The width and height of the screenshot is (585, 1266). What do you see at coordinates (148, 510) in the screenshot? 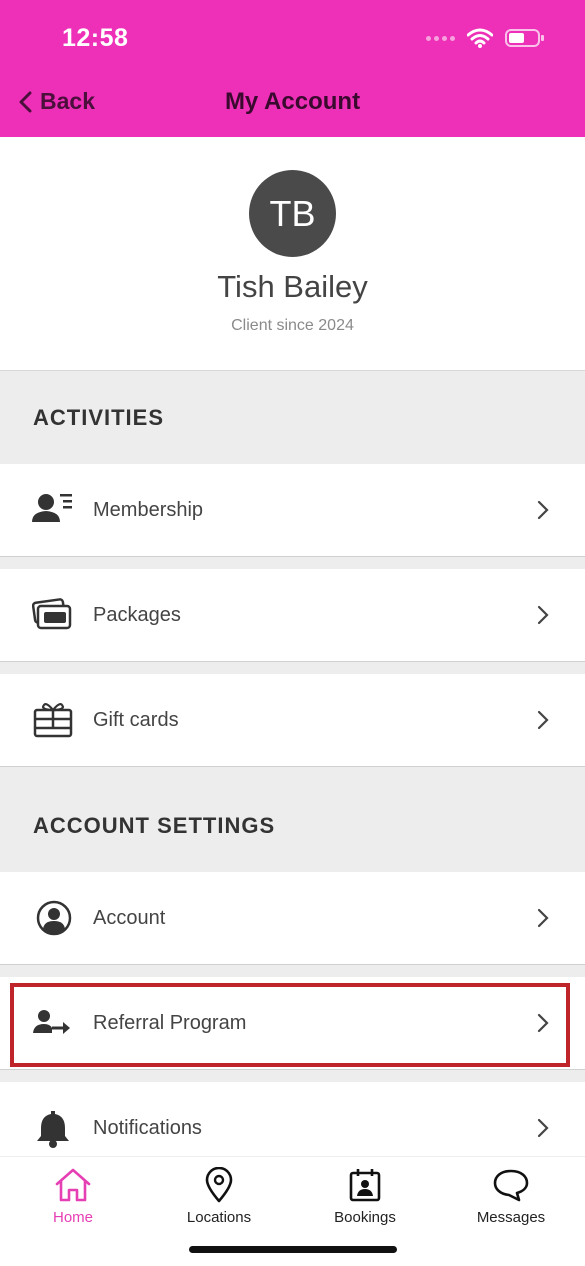
I see `membership-label: Membership` at bounding box center [148, 510].